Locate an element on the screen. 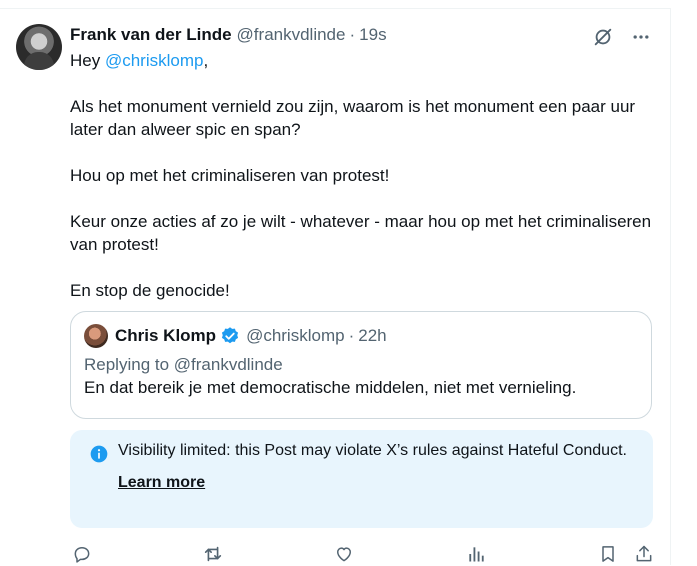 The width and height of the screenshot is (697, 566). more-icon is located at coordinates (641, 37).